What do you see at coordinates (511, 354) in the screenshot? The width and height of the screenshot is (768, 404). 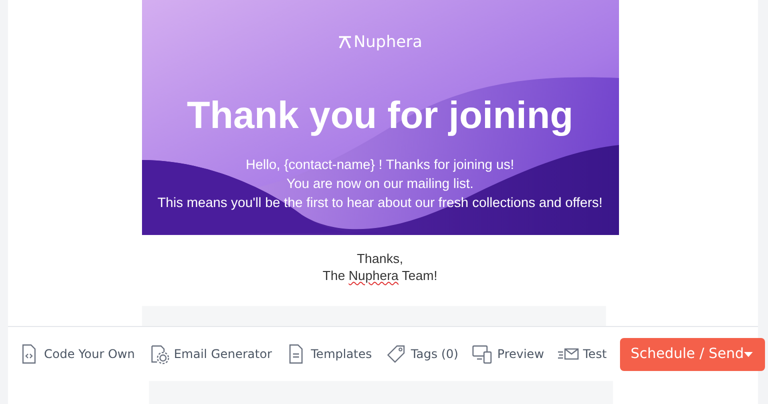 I see `toolbar-button: Preview` at bounding box center [511, 354].